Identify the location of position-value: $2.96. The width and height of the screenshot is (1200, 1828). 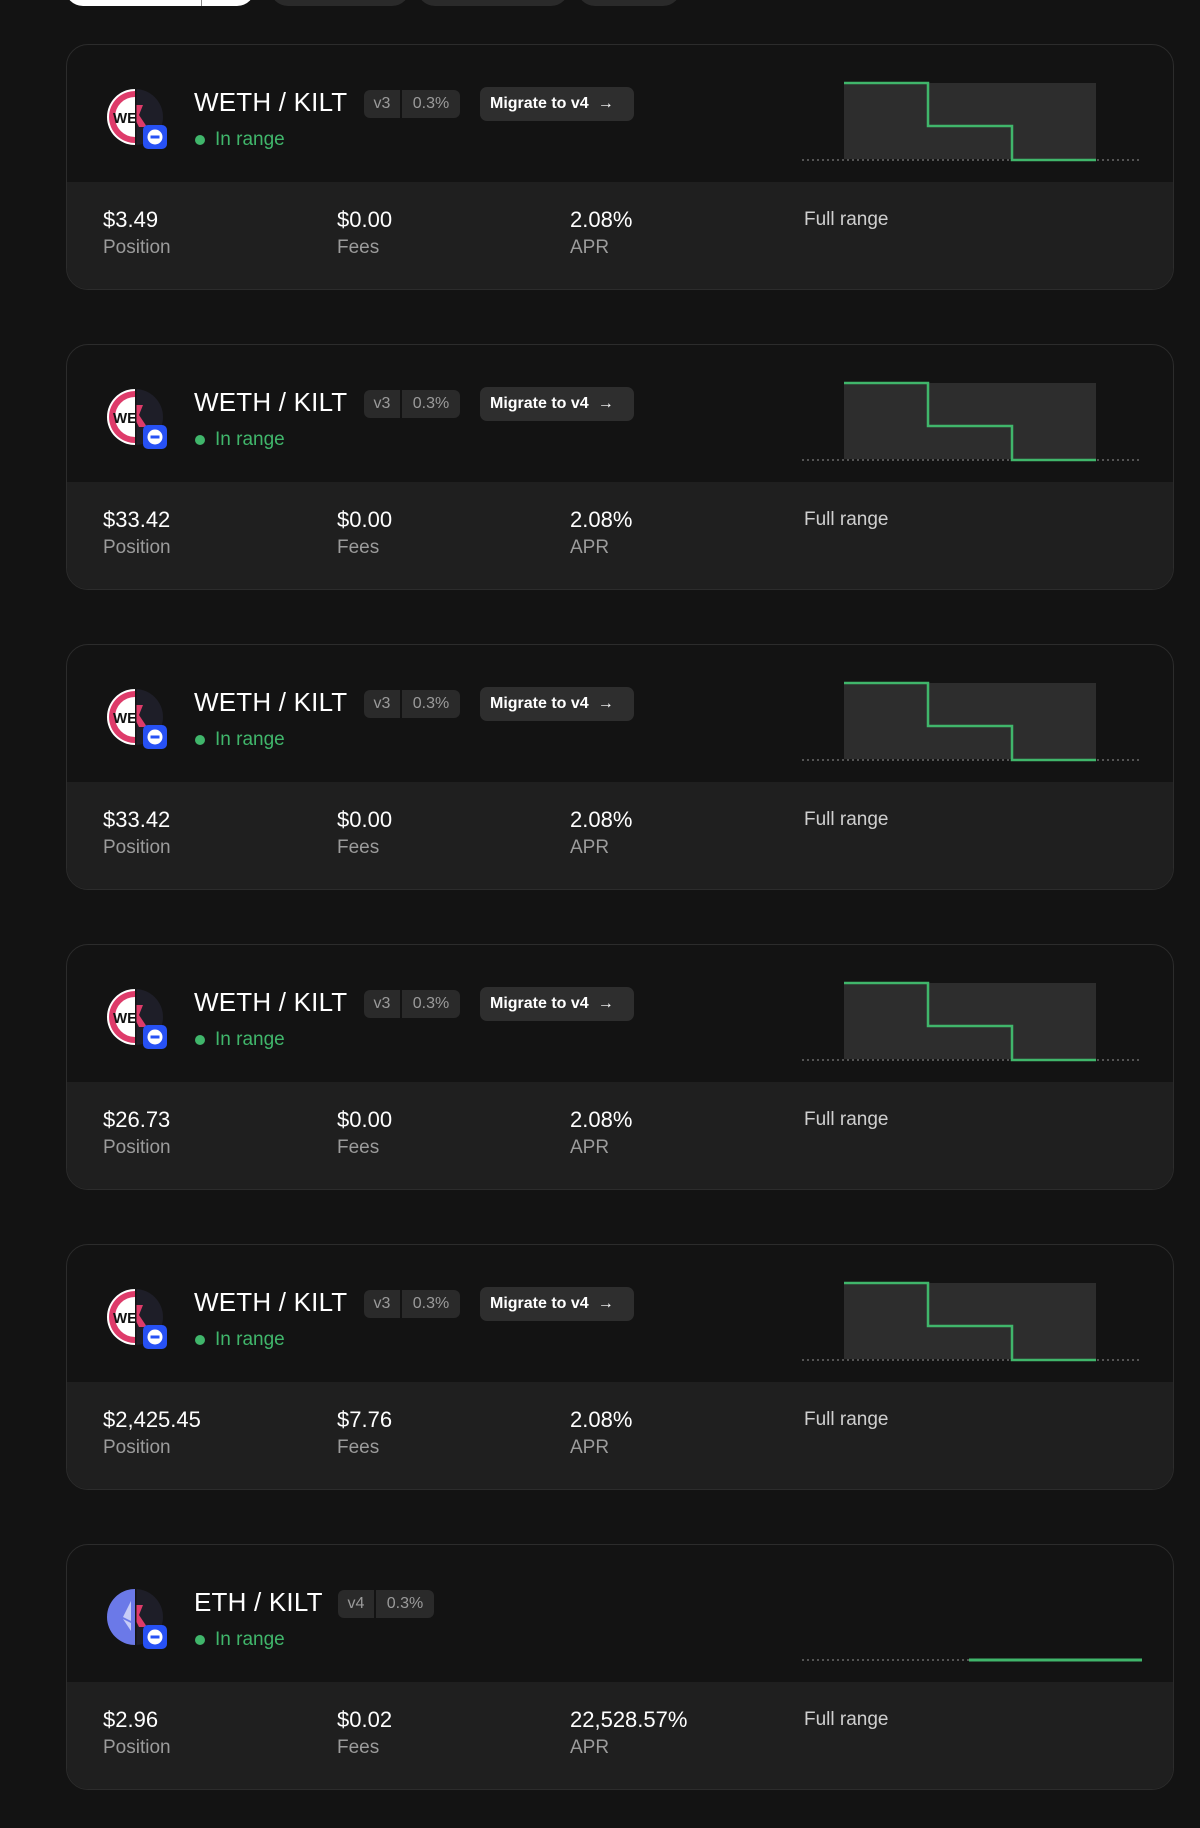
(131, 1719).